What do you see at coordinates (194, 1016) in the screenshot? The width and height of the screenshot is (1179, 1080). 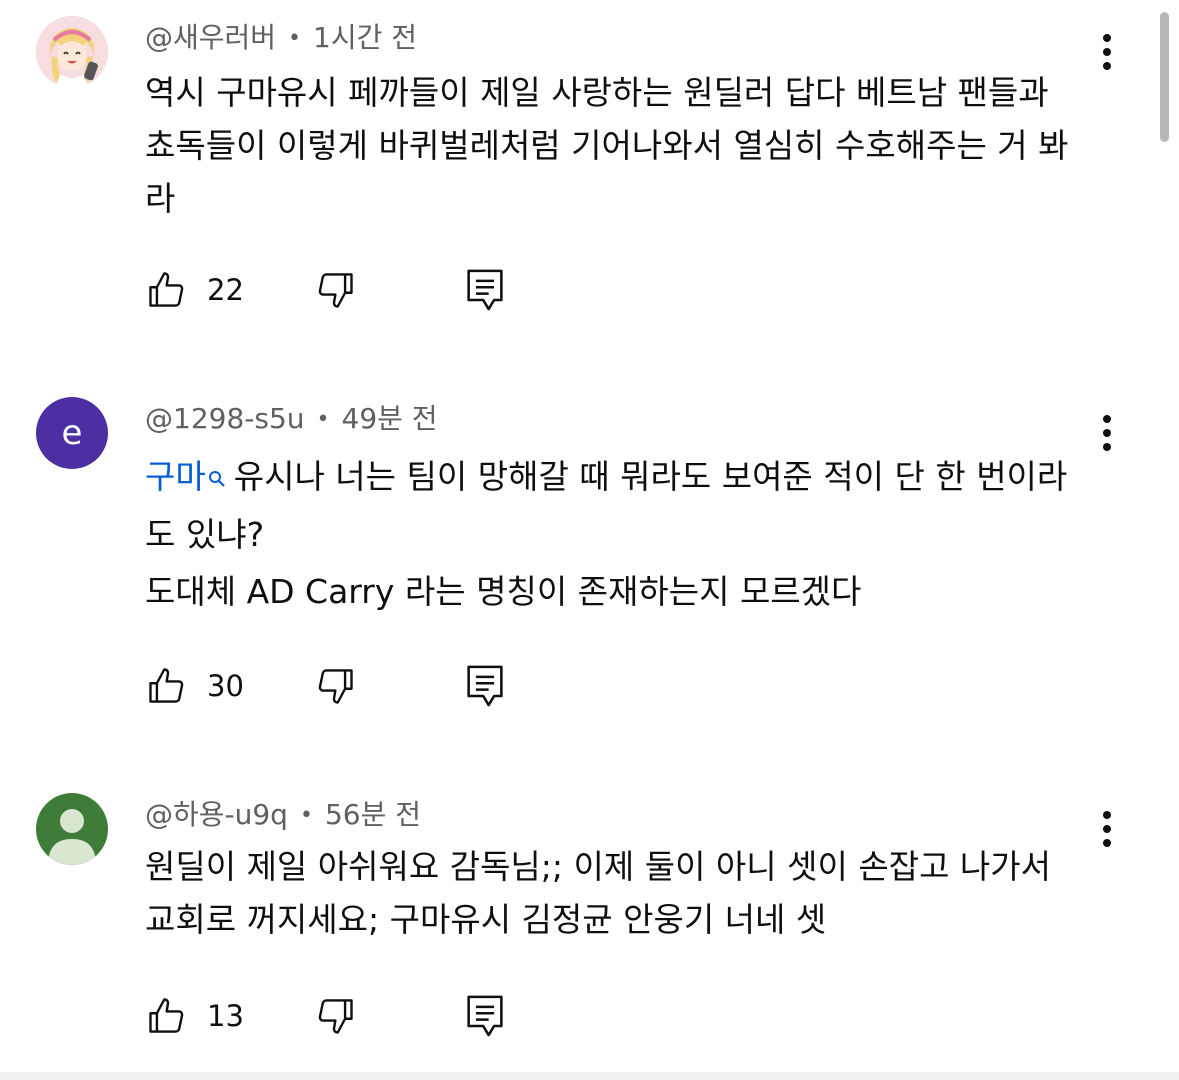 I see `like-button: 13` at bounding box center [194, 1016].